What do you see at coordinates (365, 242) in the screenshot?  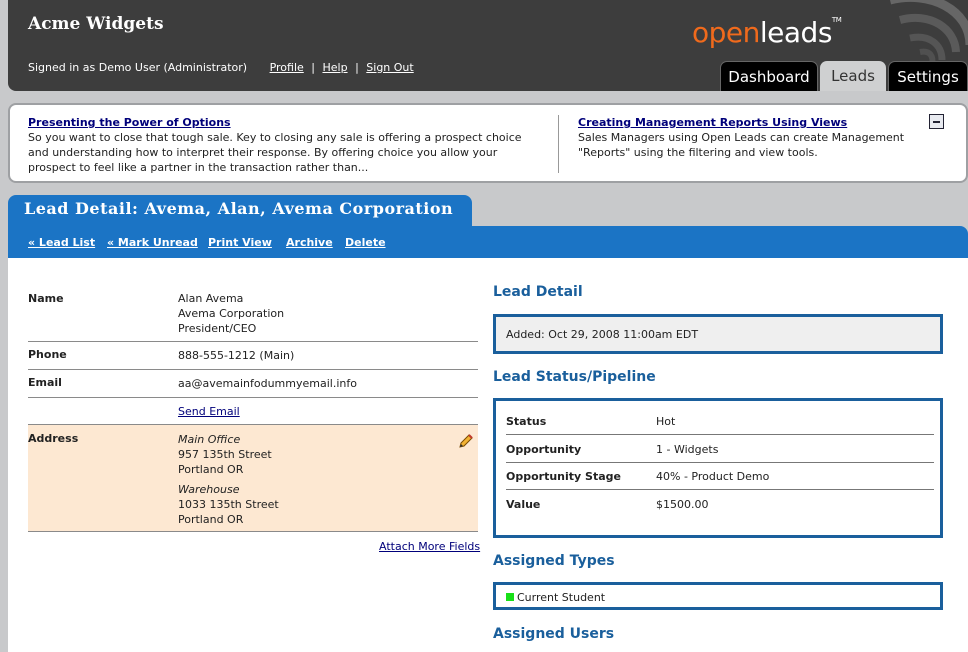 I see `delete-link: Delete` at bounding box center [365, 242].